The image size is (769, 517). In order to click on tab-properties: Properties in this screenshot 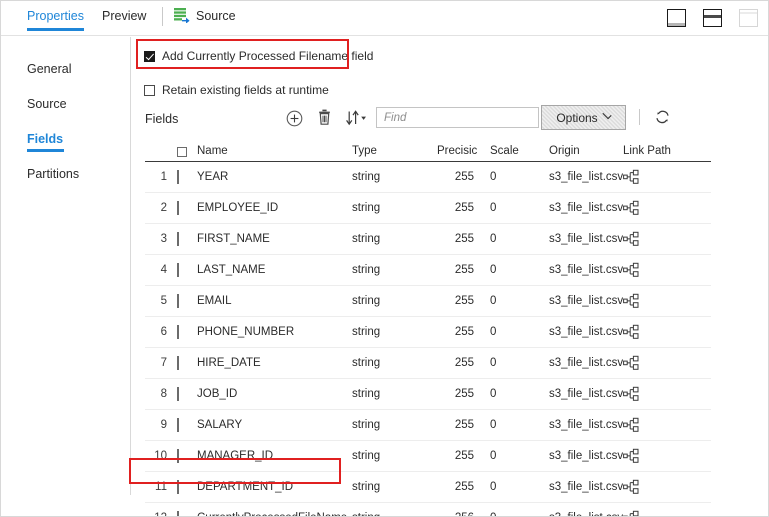, I will do `click(55, 20)`.